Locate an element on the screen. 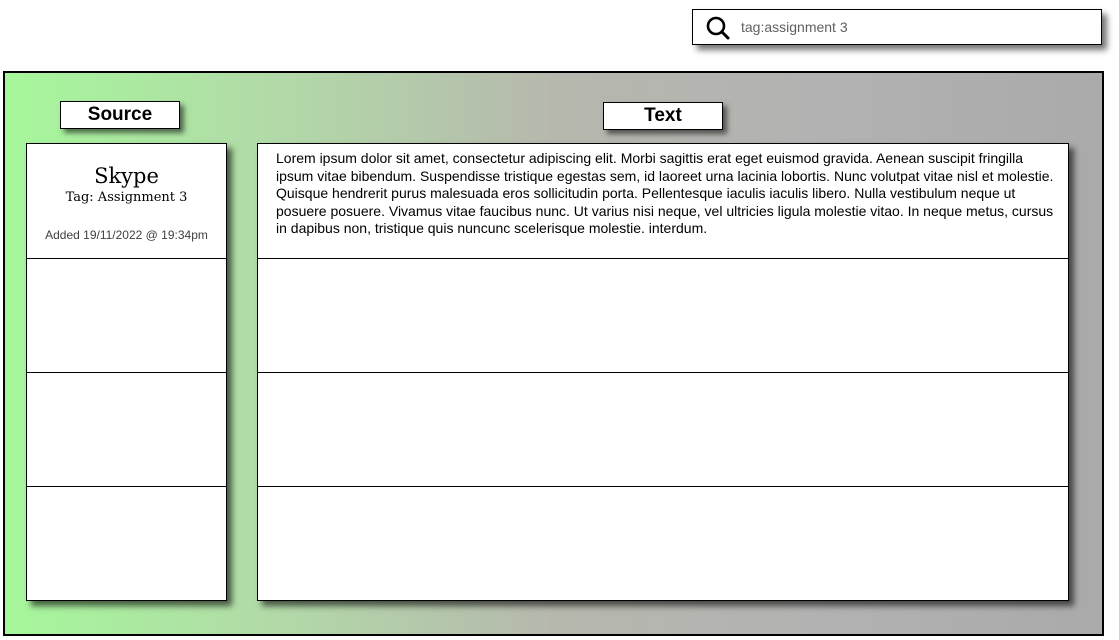 The height and width of the screenshot is (640, 1119). source-added-timestamp: Added 19/11/2022 @ 19:34pm is located at coordinates (126, 235).